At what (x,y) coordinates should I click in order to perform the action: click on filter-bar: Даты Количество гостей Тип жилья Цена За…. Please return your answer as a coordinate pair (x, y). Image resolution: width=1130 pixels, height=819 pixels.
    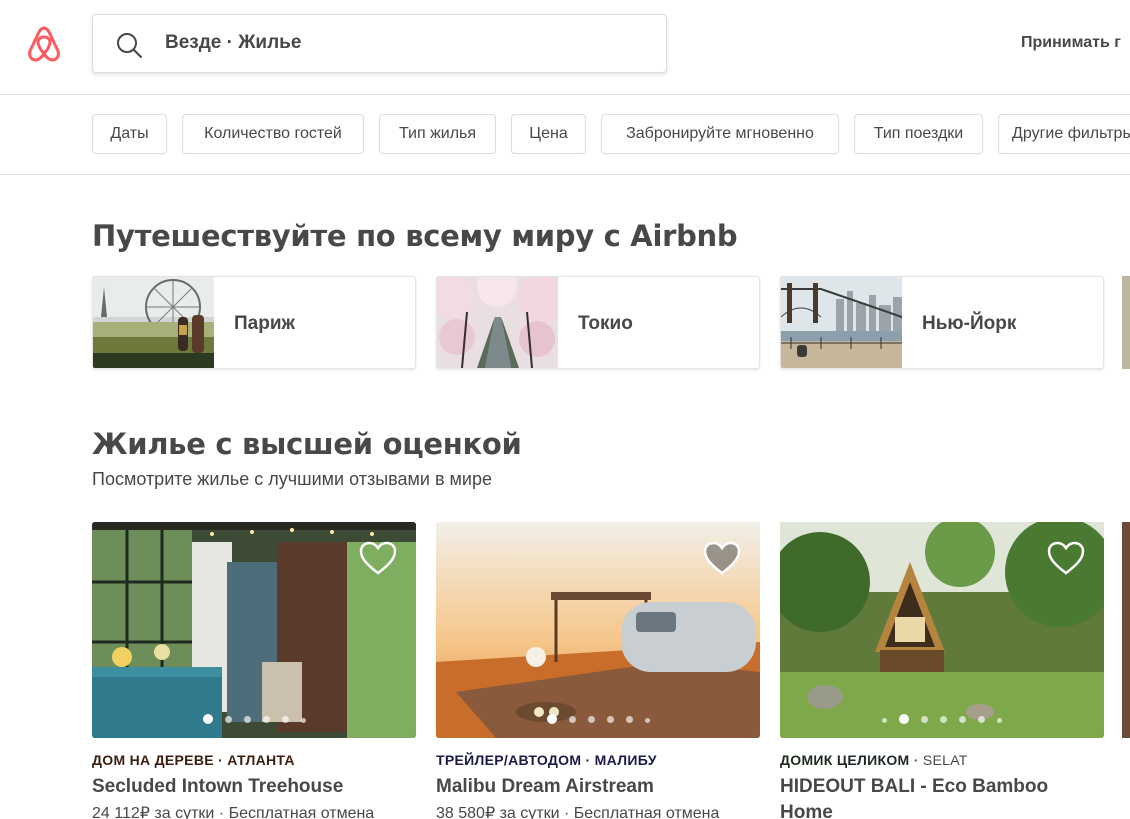
    Looking at the image, I should click on (565, 135).